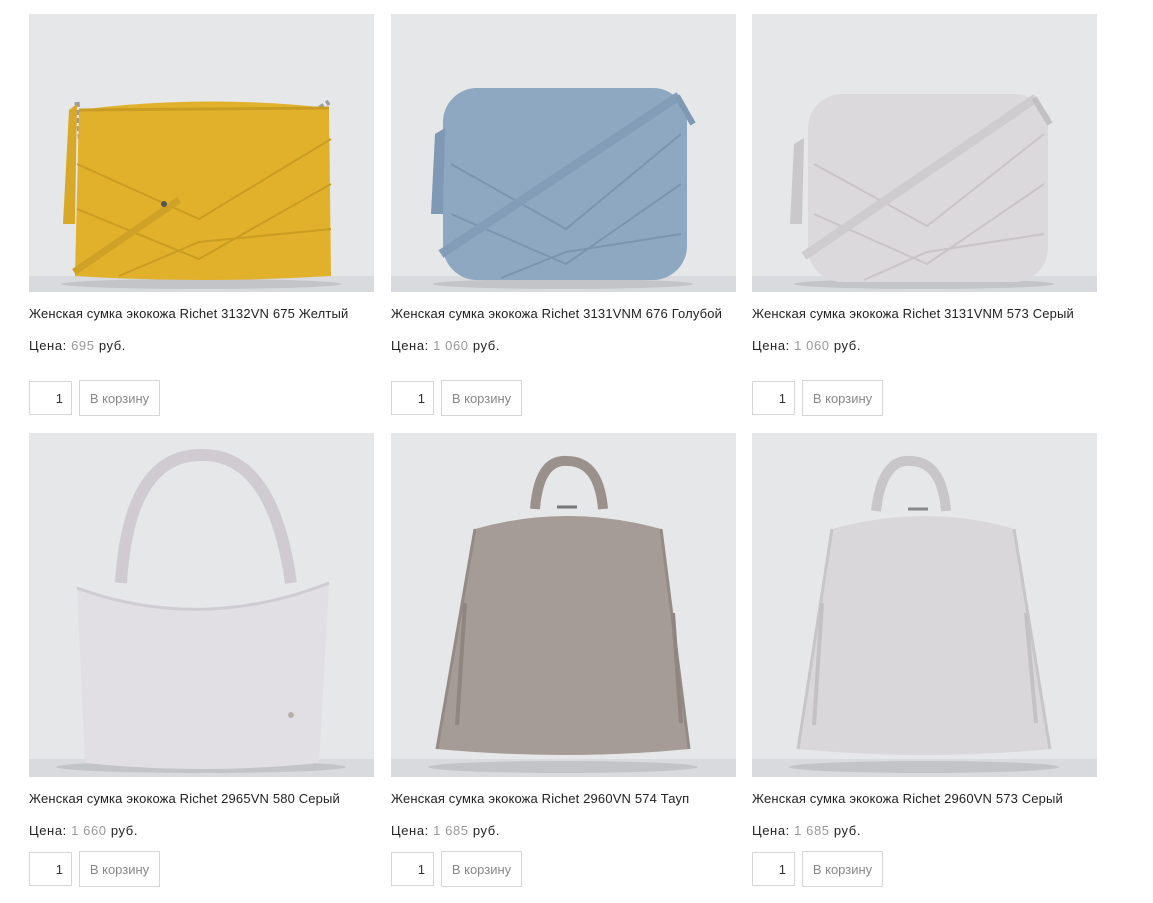  I want to click on product-price: Цена: 1 660 руб., so click(83, 830).